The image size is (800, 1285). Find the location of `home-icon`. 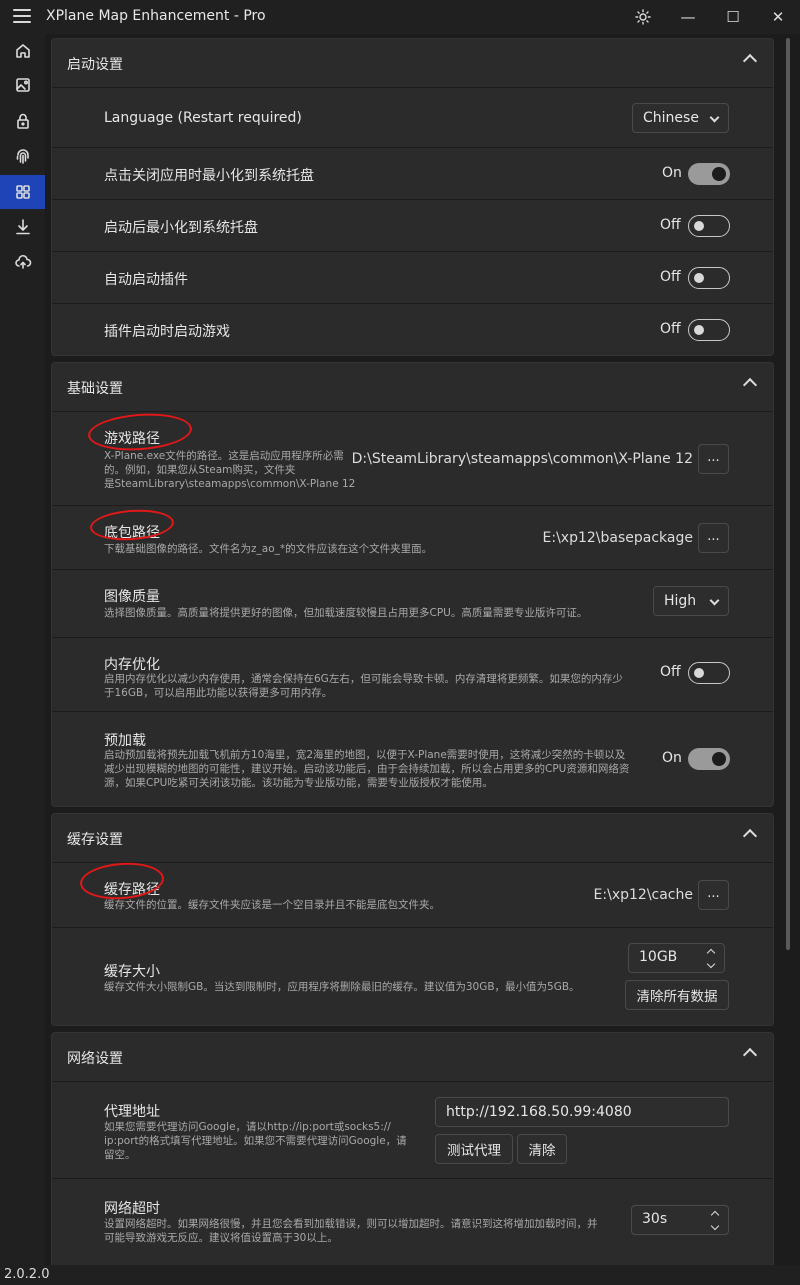

home-icon is located at coordinates (22, 51).